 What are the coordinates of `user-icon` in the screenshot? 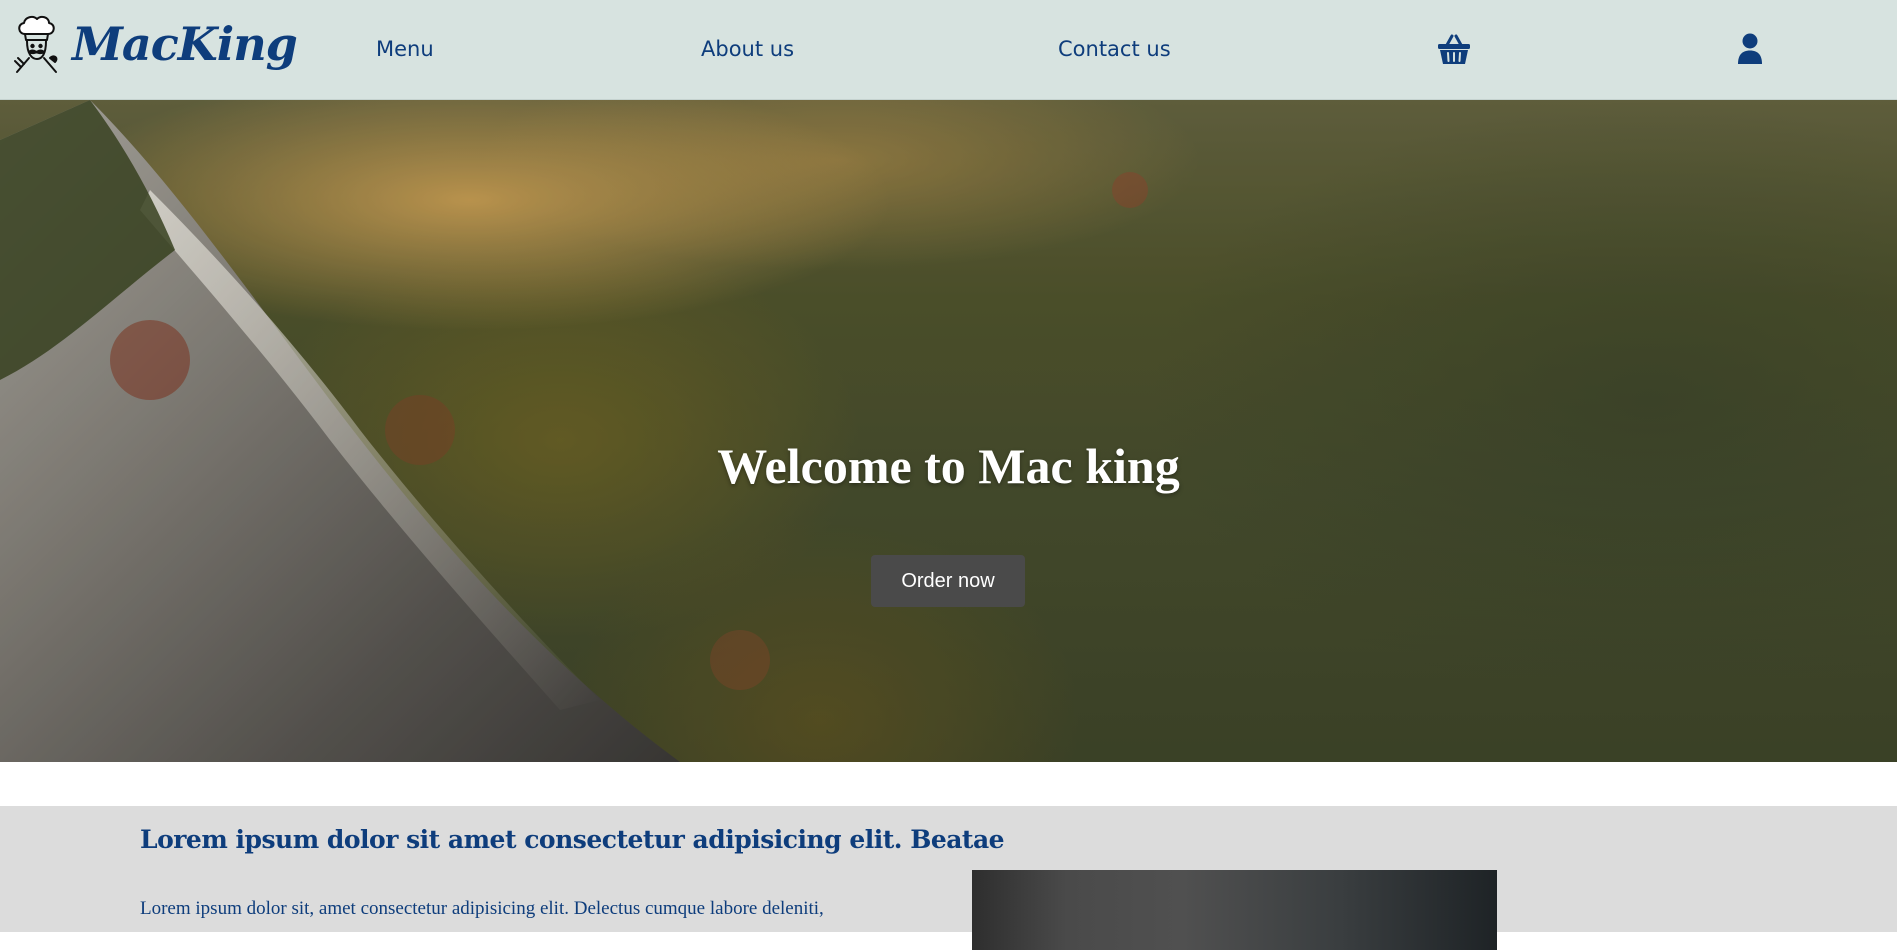 It's located at (1750, 49).